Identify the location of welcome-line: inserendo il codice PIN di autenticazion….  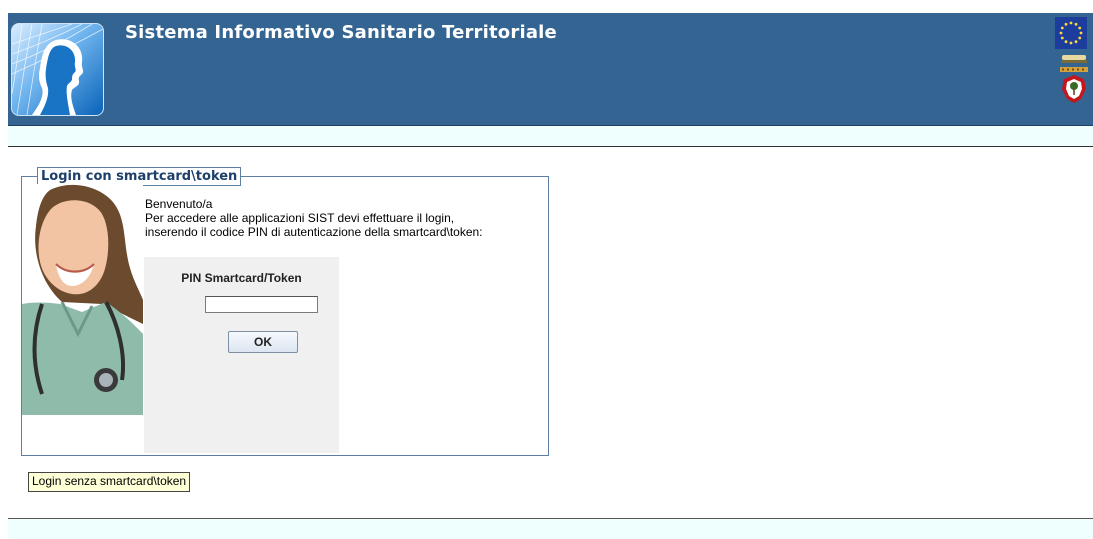
(314, 232).